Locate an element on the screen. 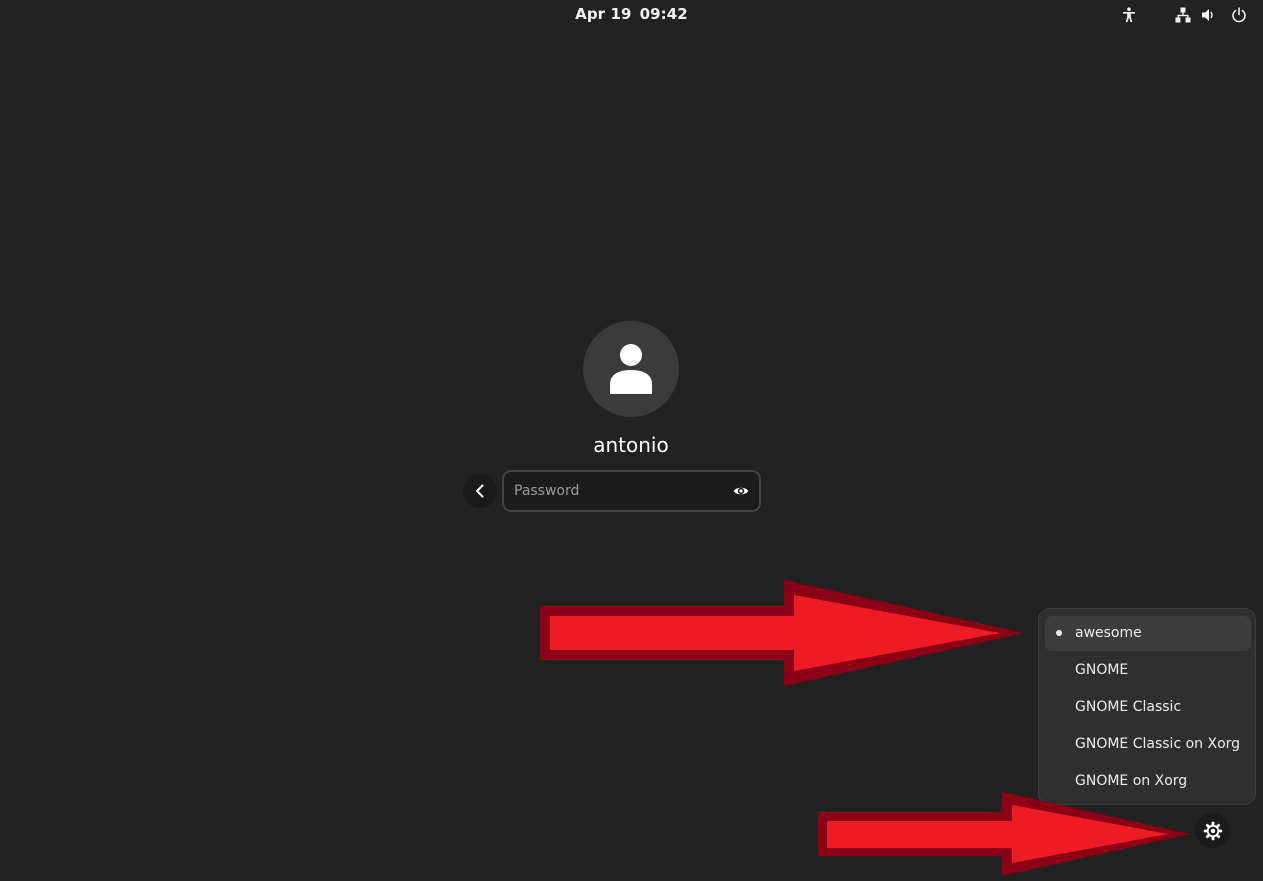 The image size is (1263, 881). gear-icon is located at coordinates (1212, 830).